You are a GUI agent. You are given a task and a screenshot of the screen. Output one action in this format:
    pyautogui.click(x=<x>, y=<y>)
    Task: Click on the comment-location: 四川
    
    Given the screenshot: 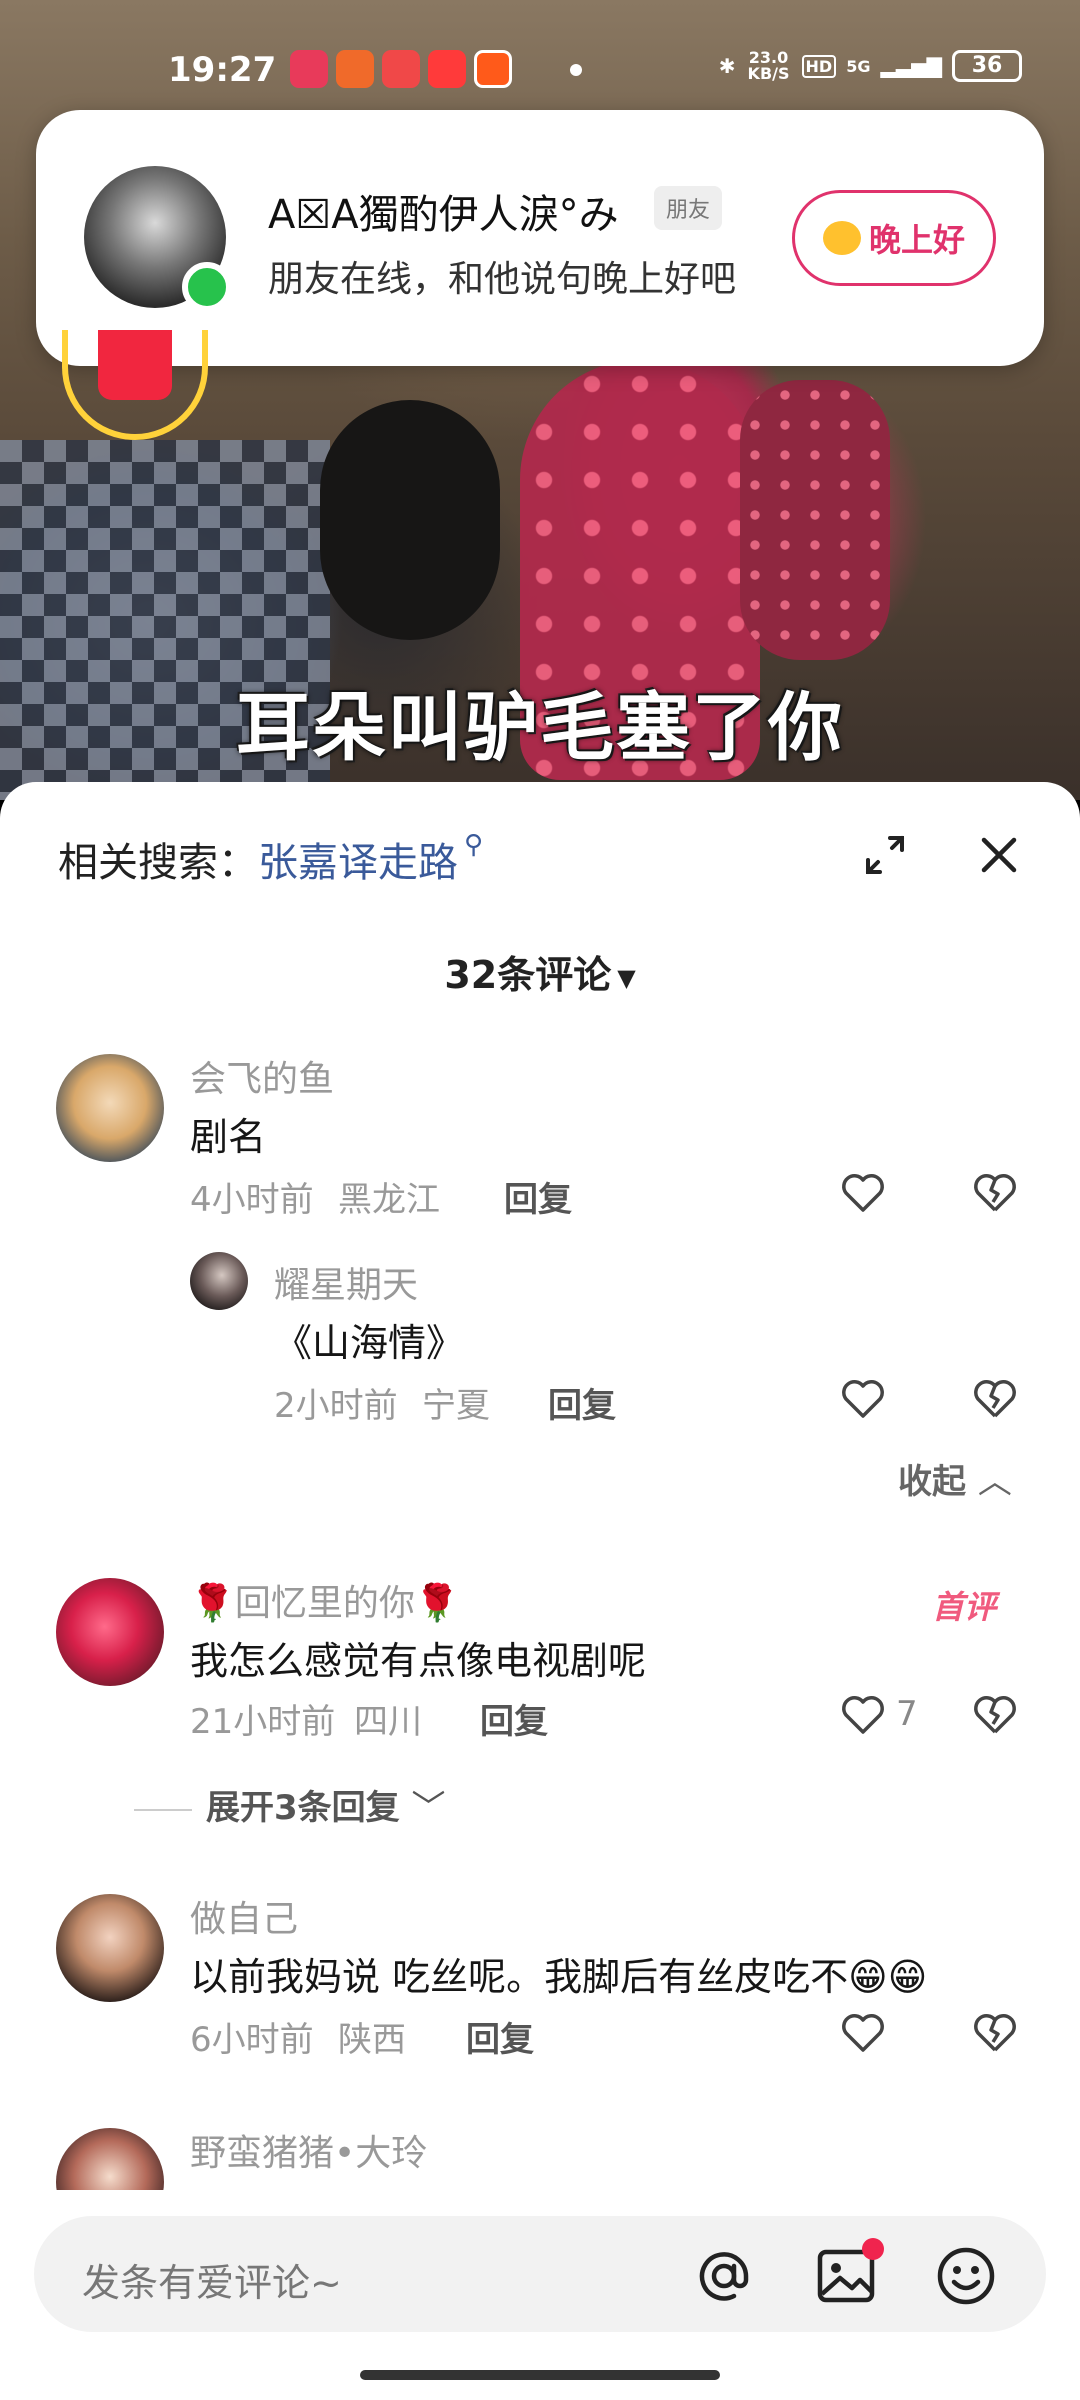 What is the action you would take?
    pyautogui.click(x=388, y=1722)
    